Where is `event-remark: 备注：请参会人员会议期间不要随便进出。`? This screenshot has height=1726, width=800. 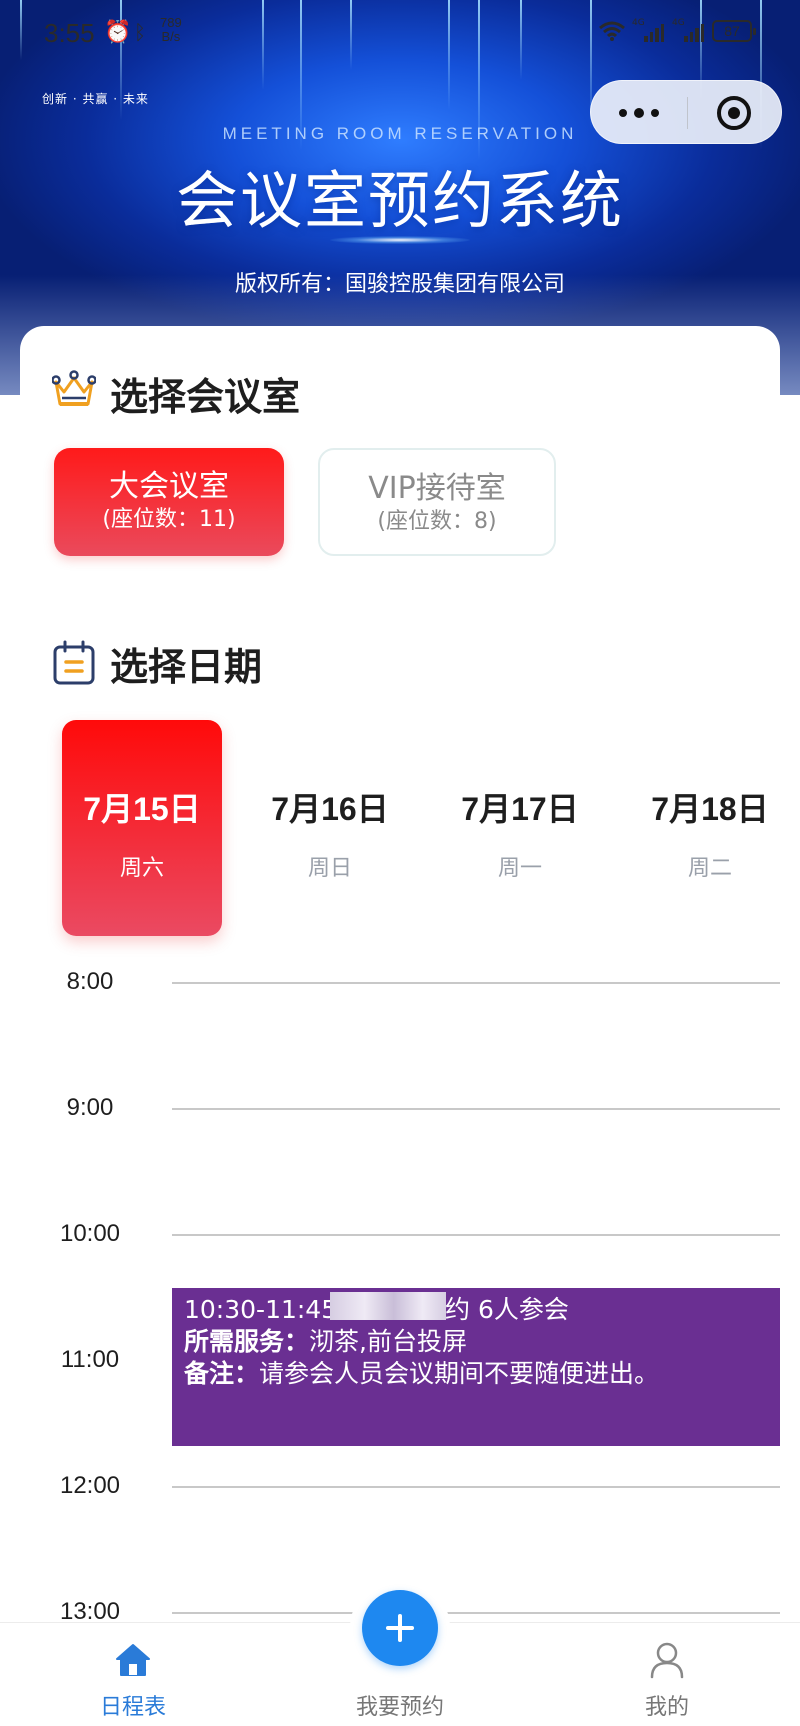 event-remark: 备注：请参会人员会议期间不要随便进出。 is located at coordinates (476, 1374).